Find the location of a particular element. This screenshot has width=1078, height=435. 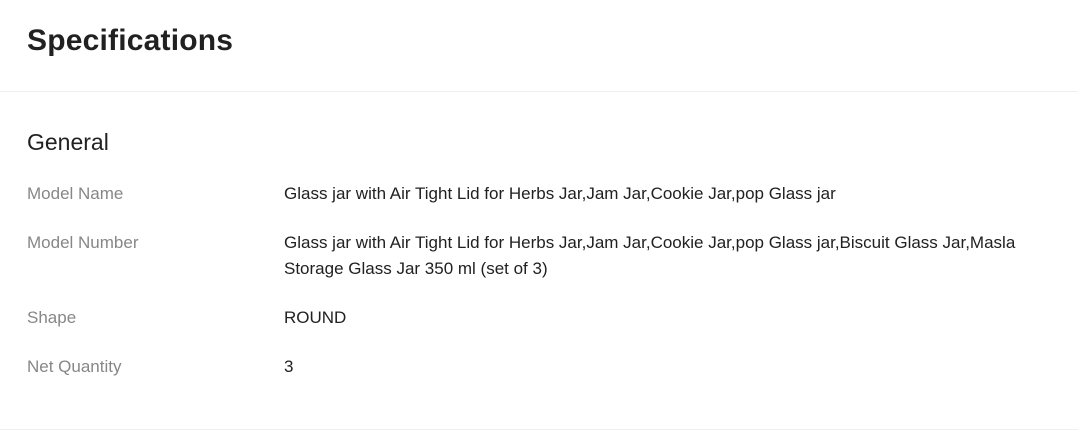

spec-value: ROUND is located at coordinates (315, 317).